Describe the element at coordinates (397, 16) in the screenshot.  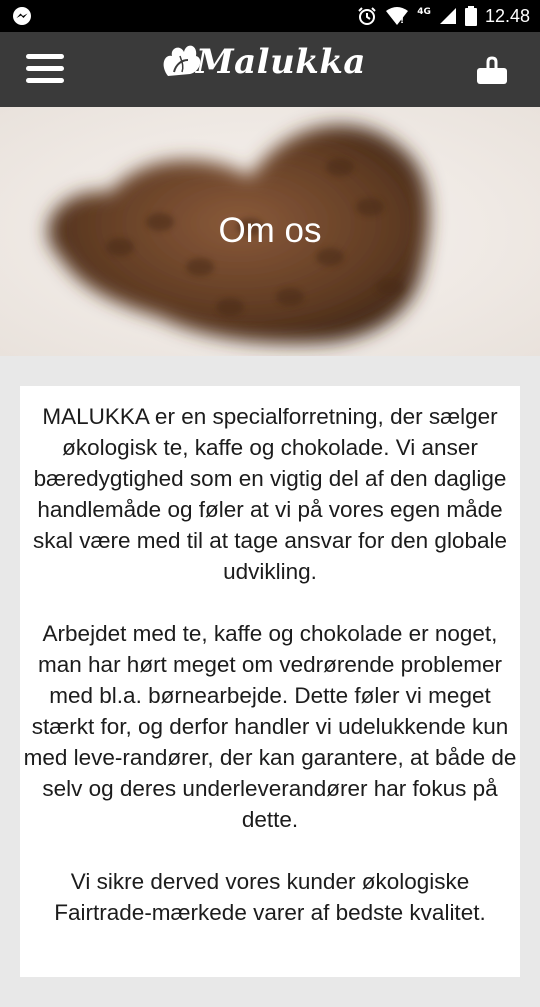
I see `wifi-icon: !` at that location.